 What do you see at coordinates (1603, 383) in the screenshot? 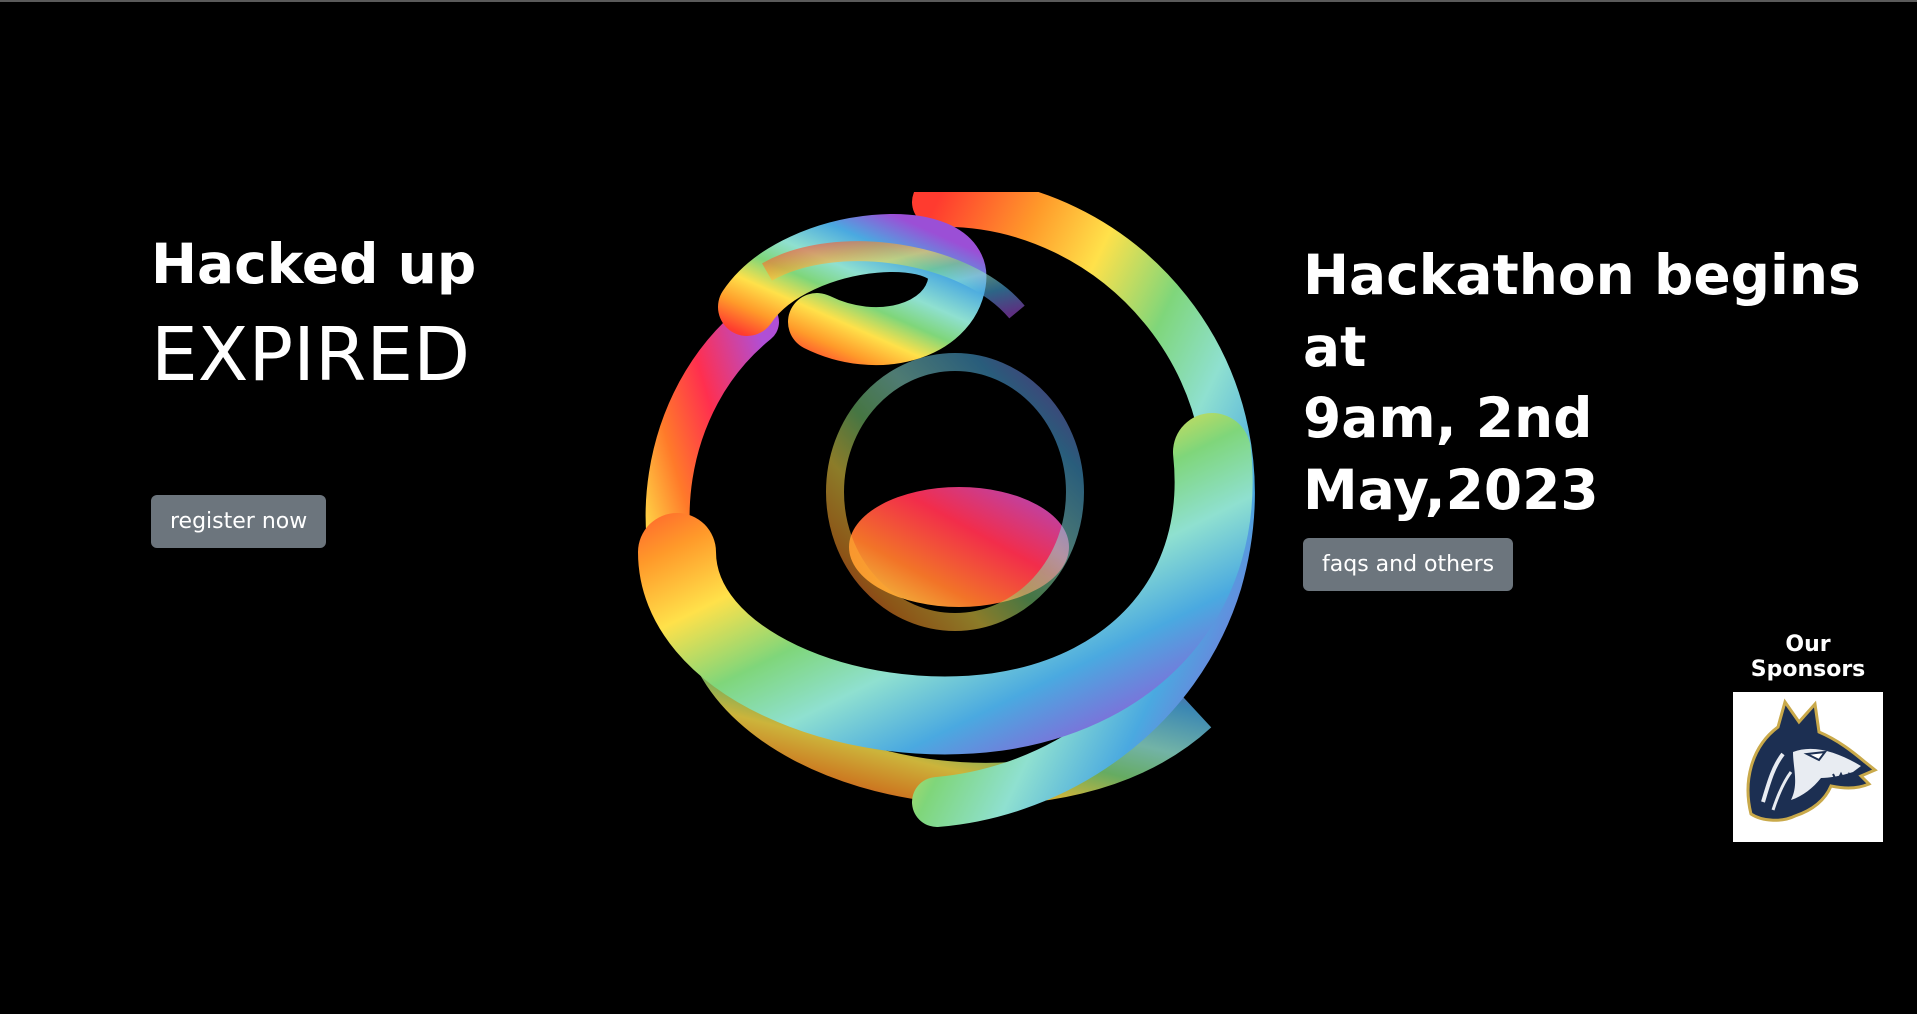
I see `event-start-heading: Hackathon begins at 9am, 2nd May,2023` at bounding box center [1603, 383].